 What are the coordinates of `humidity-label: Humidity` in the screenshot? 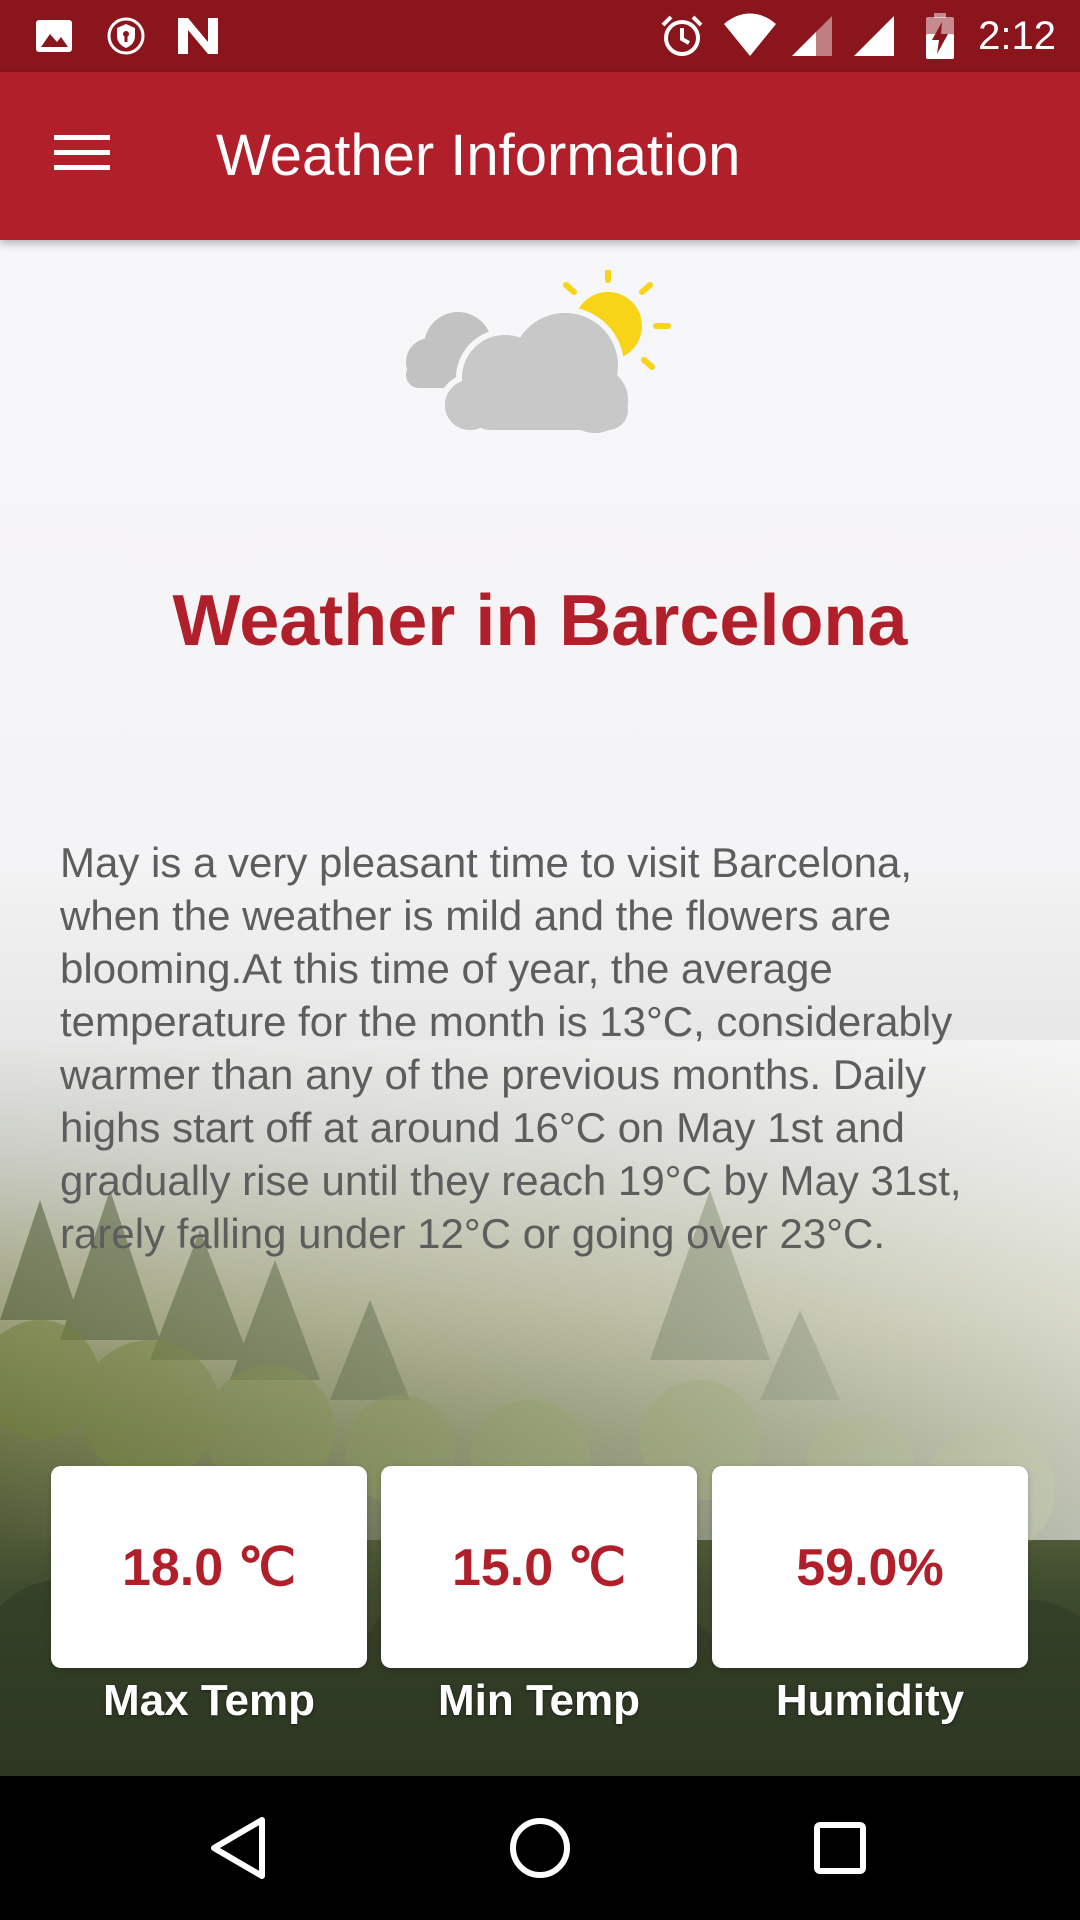 It's located at (870, 1700).